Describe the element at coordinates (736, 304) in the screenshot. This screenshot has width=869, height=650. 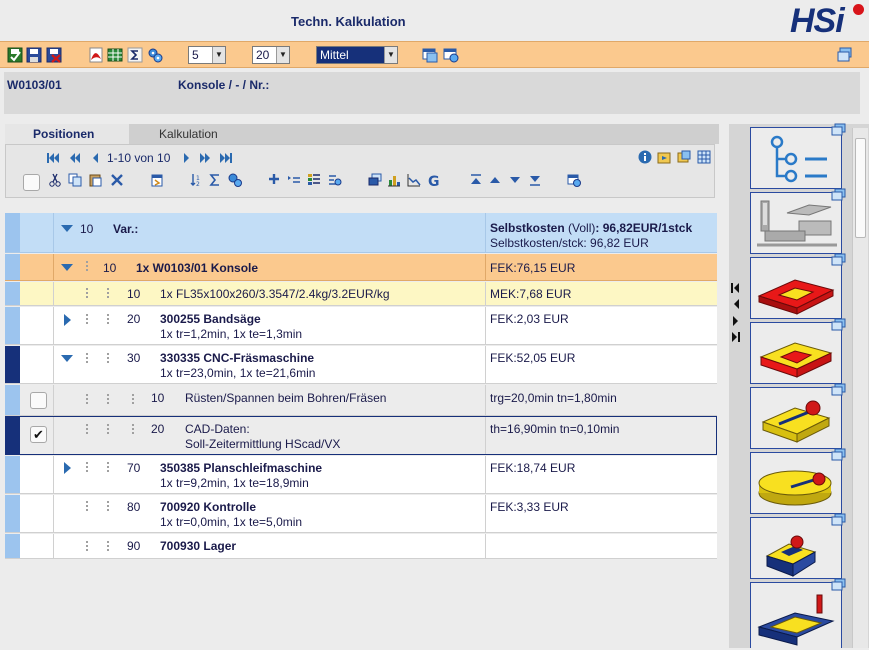
I see `palette-prev-icon` at that location.